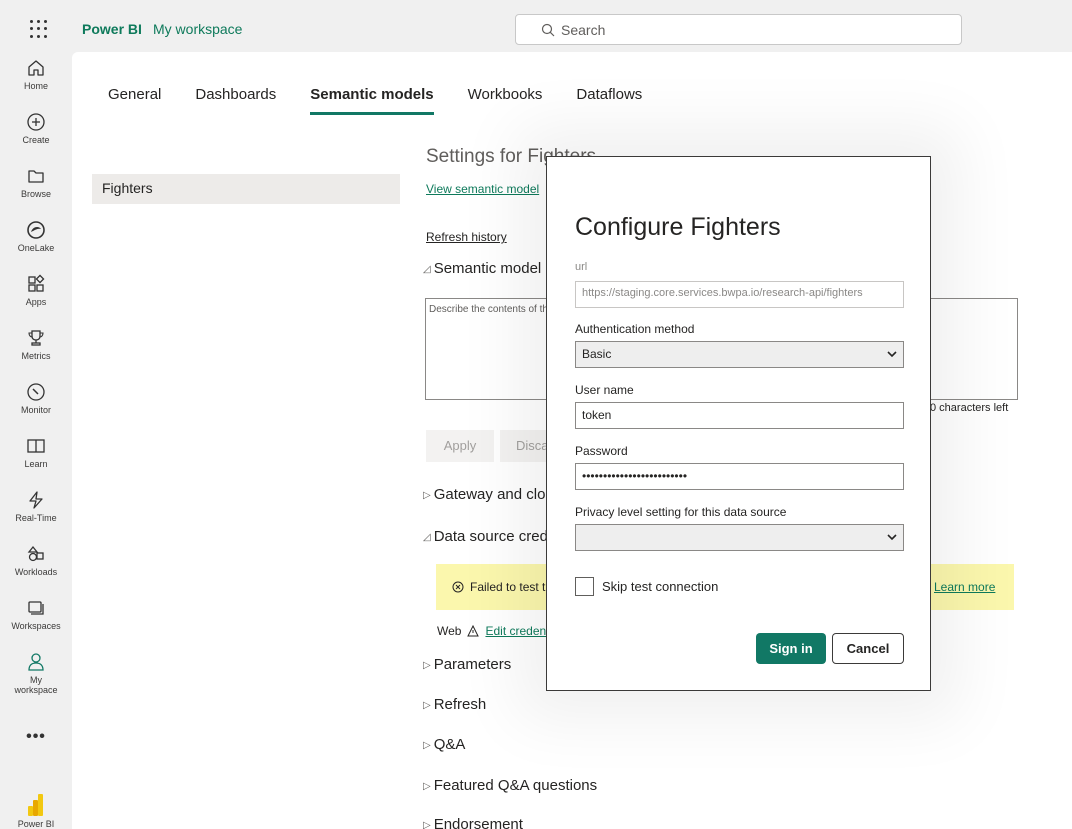 The image size is (1072, 829). Describe the element at coordinates (36, 338) in the screenshot. I see `trophy-icon` at that location.